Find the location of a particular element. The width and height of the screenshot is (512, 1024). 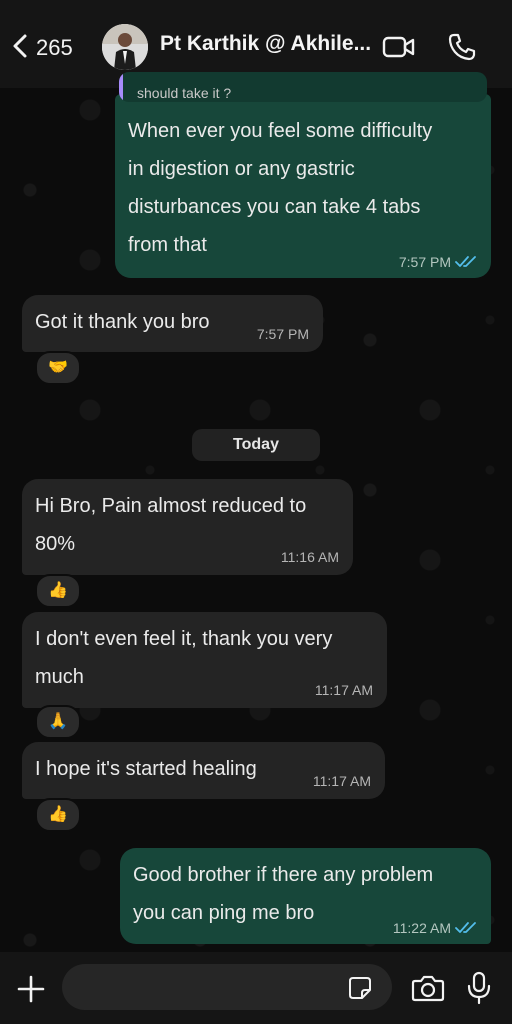

back-button: 265 is located at coordinates (41, 48).